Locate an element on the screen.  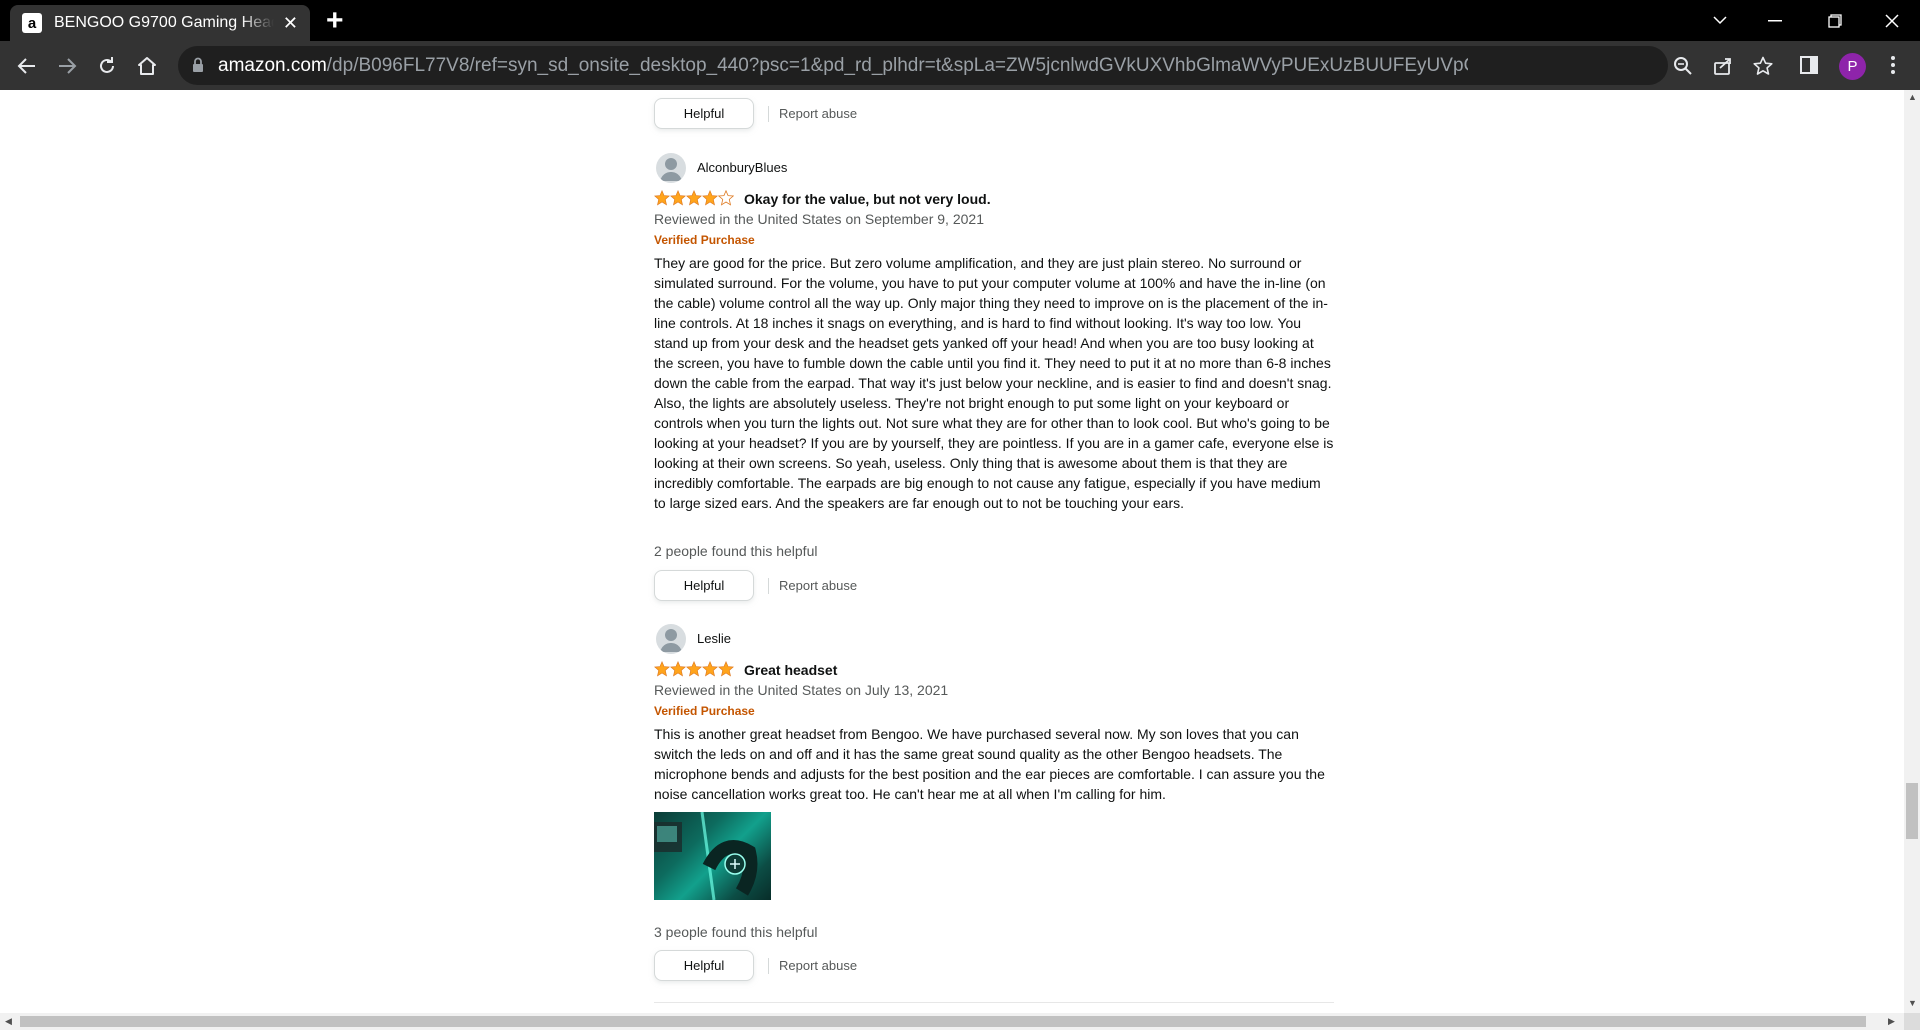
horizontal-scrollbar: ◀ ▶ is located at coordinates (952, 1021).